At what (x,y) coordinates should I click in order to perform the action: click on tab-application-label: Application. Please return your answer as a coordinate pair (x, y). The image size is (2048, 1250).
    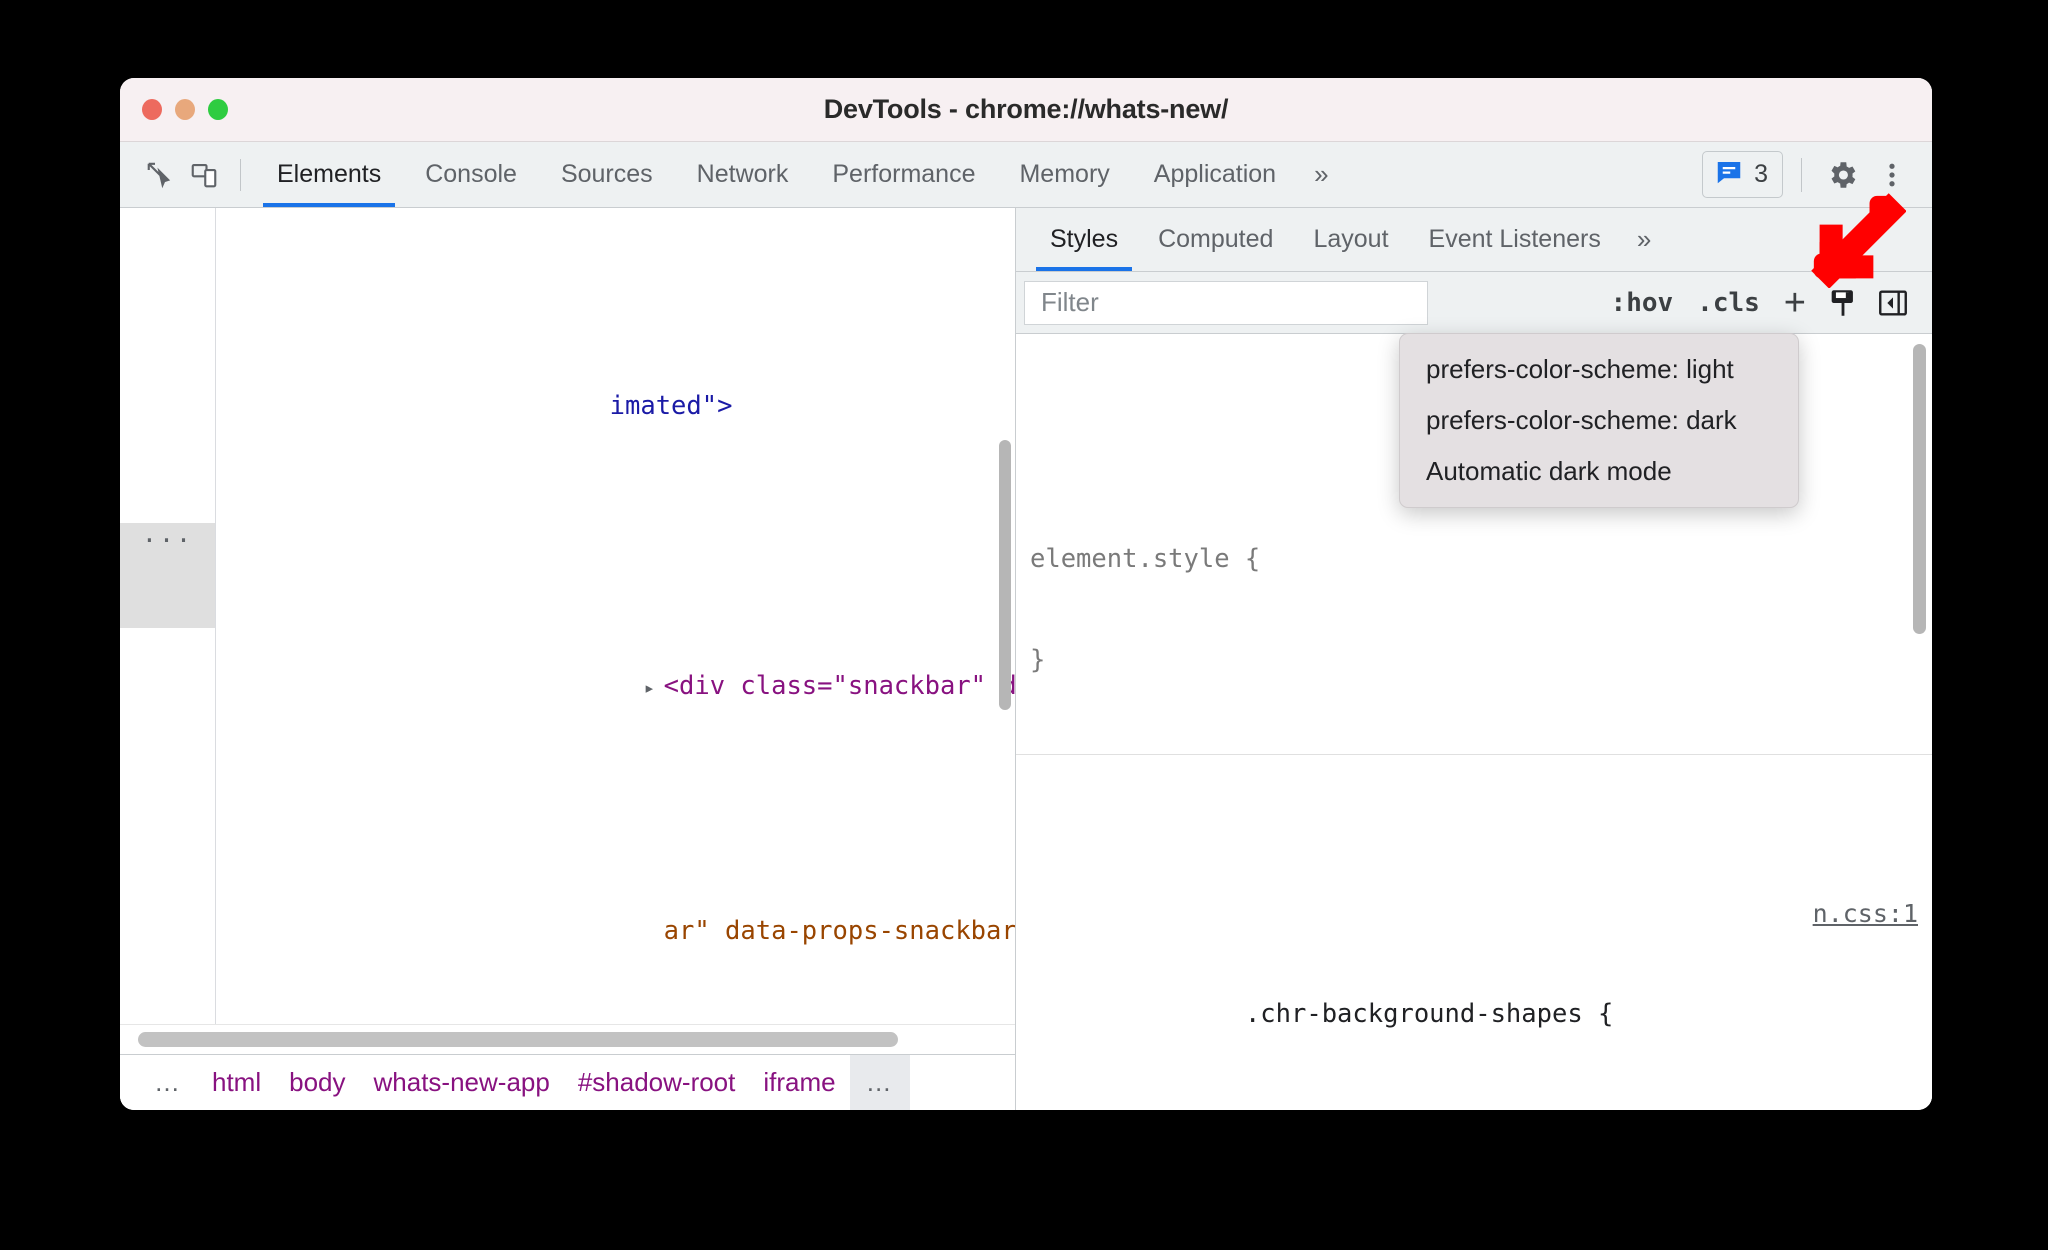
    Looking at the image, I should click on (1215, 174).